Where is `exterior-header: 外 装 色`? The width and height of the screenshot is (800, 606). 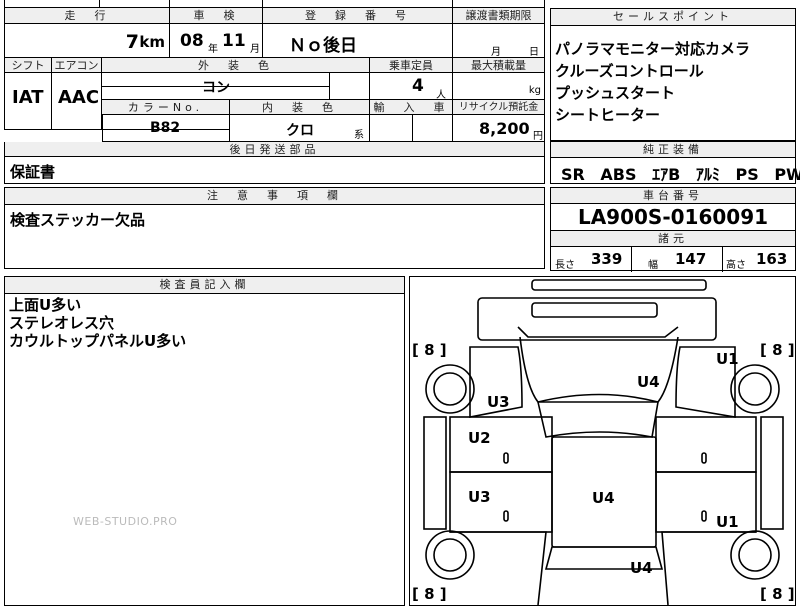
exterior-header: 外 装 色 is located at coordinates (236, 65).